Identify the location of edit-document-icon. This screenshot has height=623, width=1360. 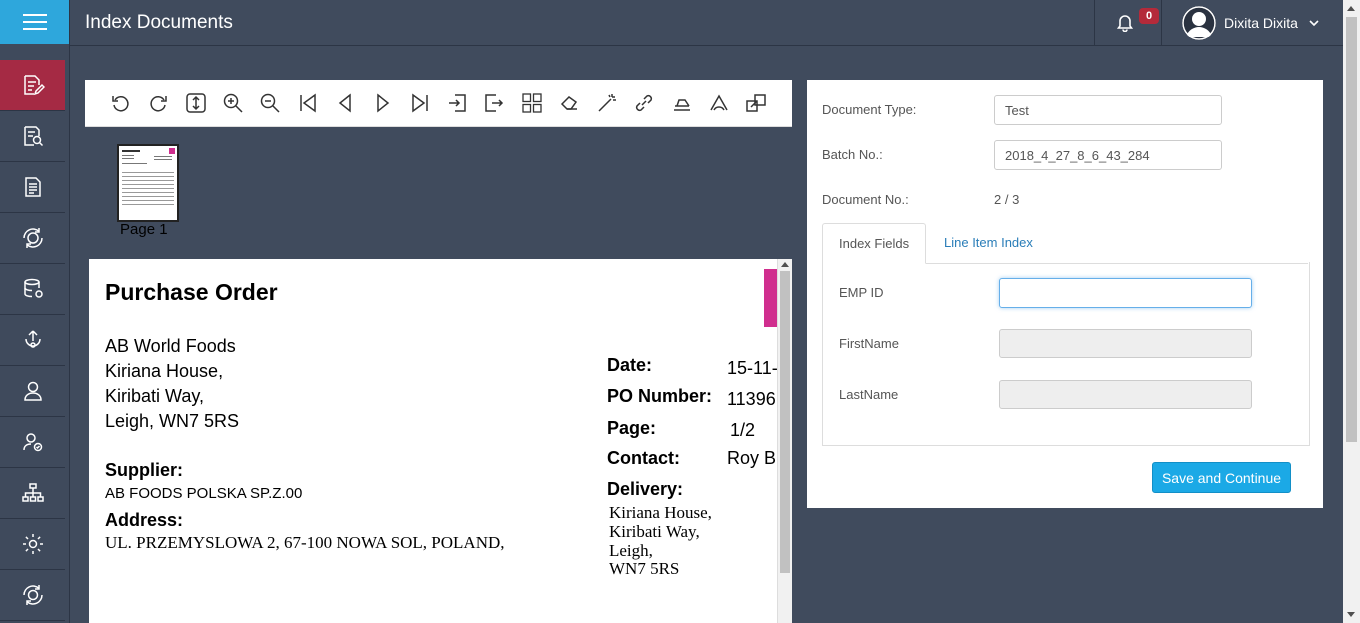
(34, 85).